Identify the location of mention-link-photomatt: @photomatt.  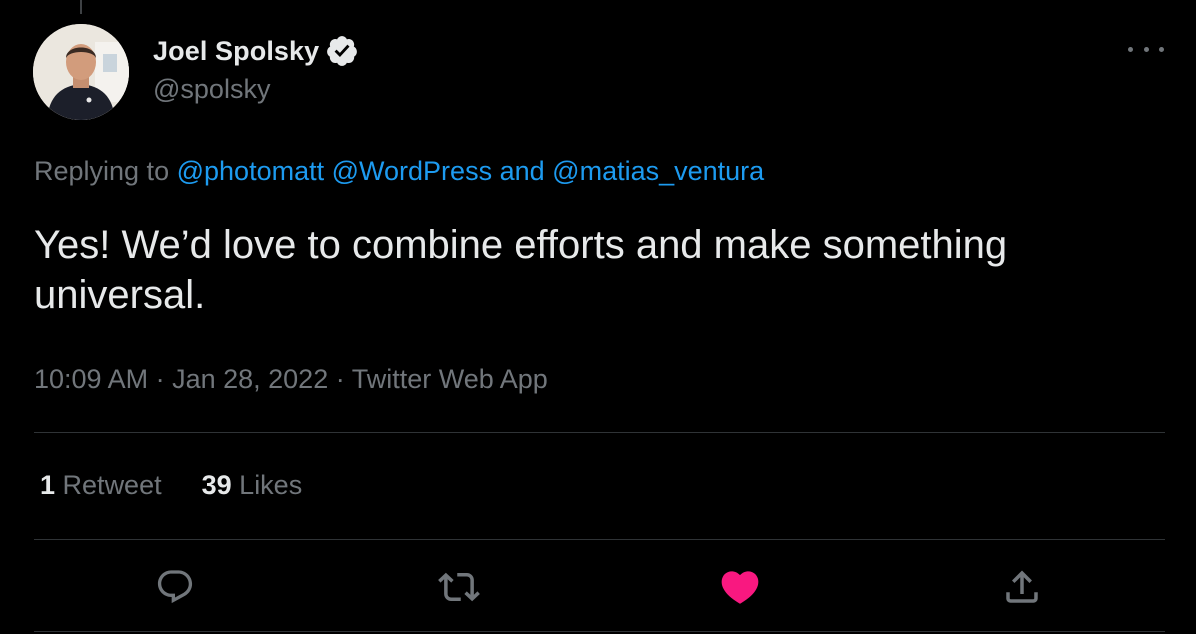
(251, 171).